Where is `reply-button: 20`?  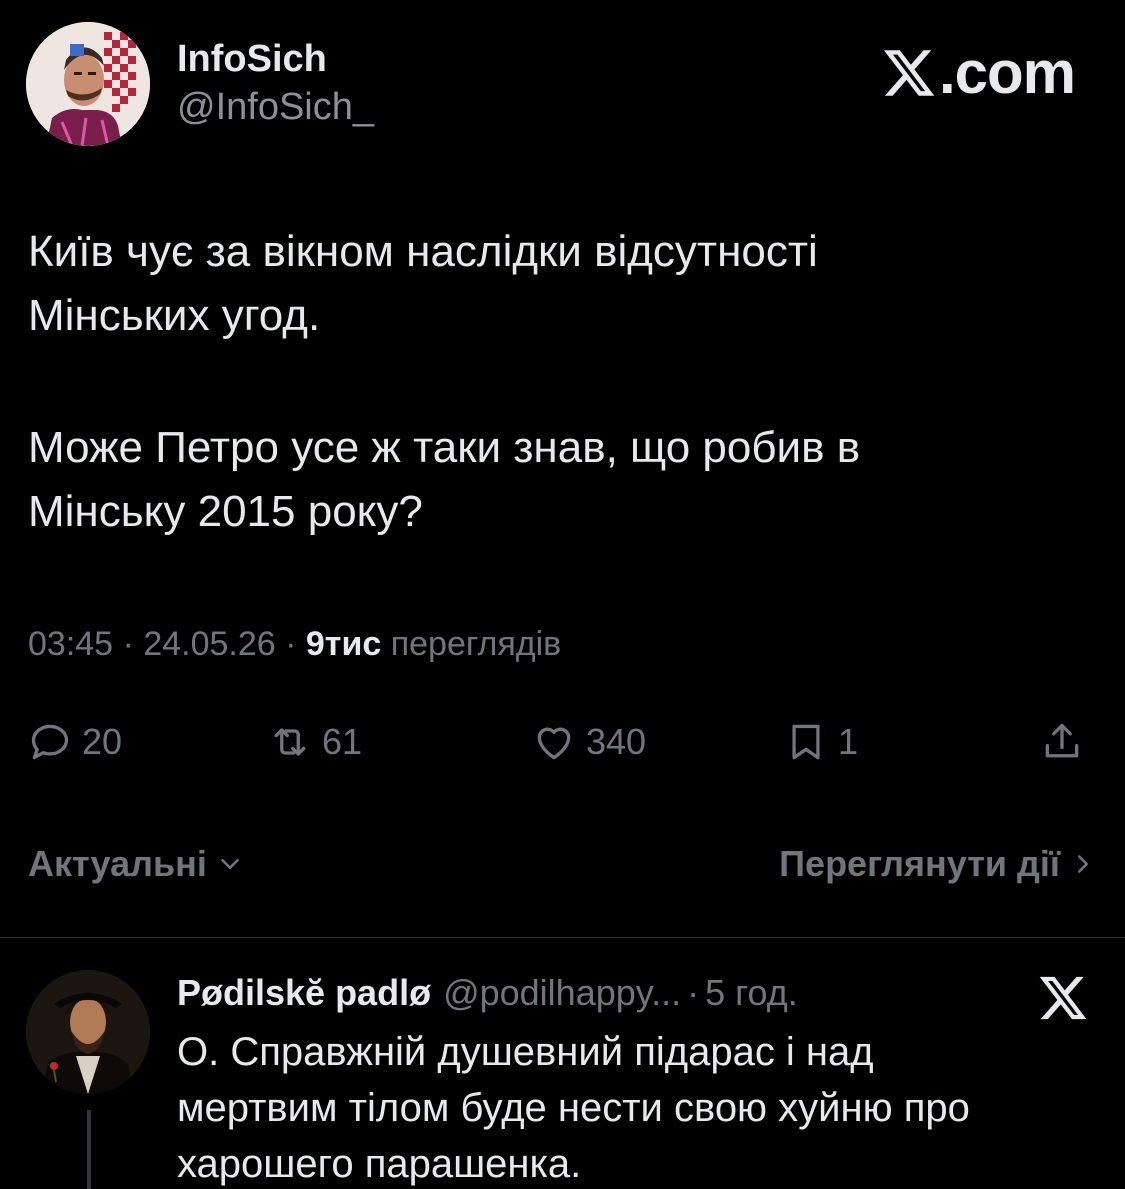 reply-button: 20 is located at coordinates (75, 742).